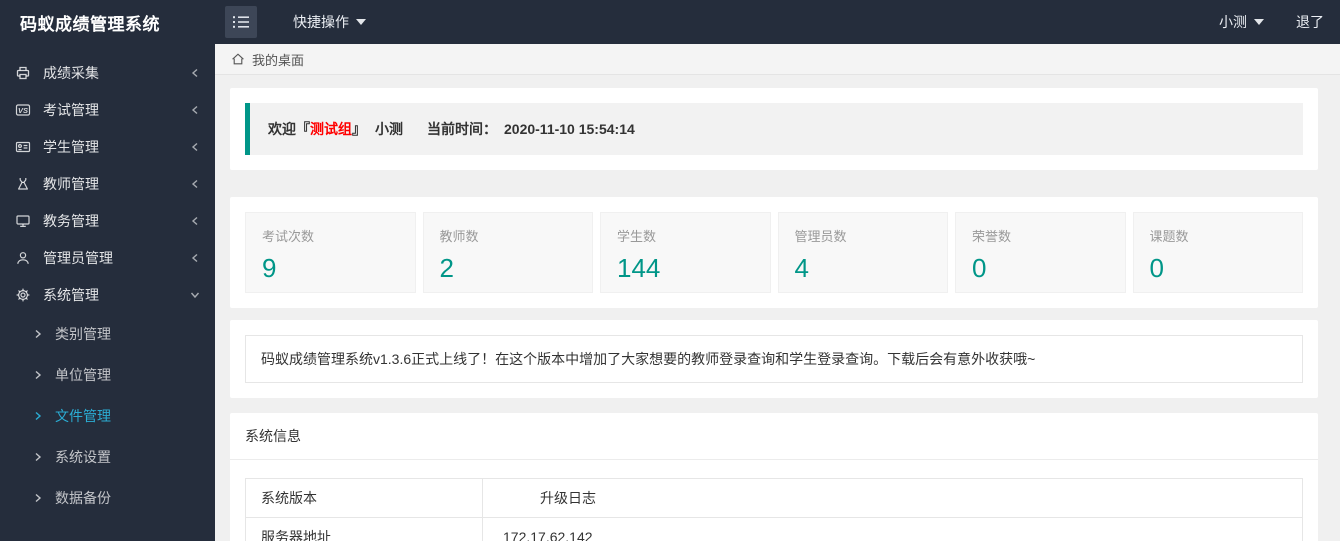  What do you see at coordinates (71, 72) in the screenshot?
I see `sidebar-item-label: 成绩采集` at bounding box center [71, 72].